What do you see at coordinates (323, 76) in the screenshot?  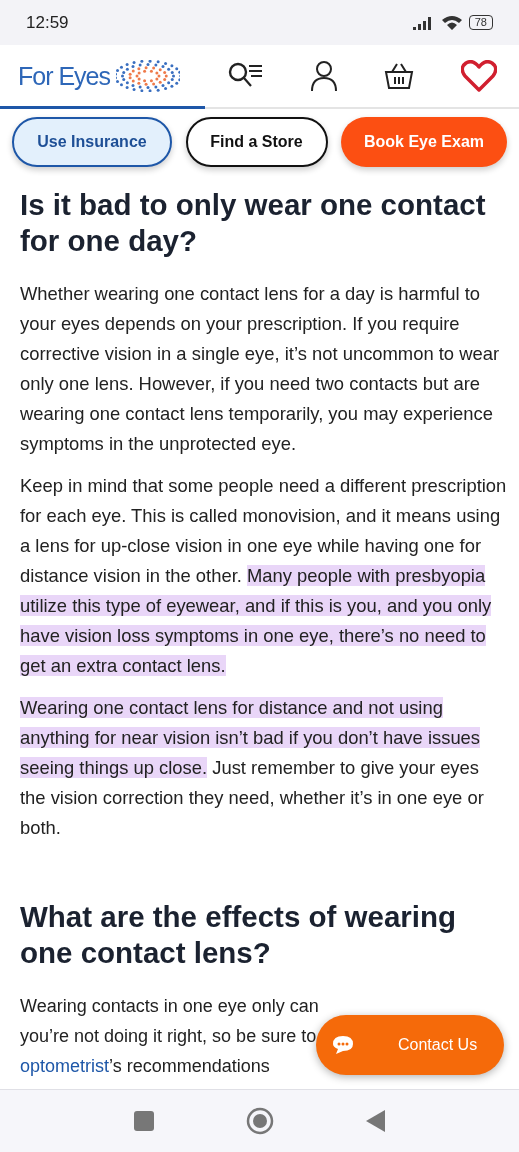 I see `user-icon` at bounding box center [323, 76].